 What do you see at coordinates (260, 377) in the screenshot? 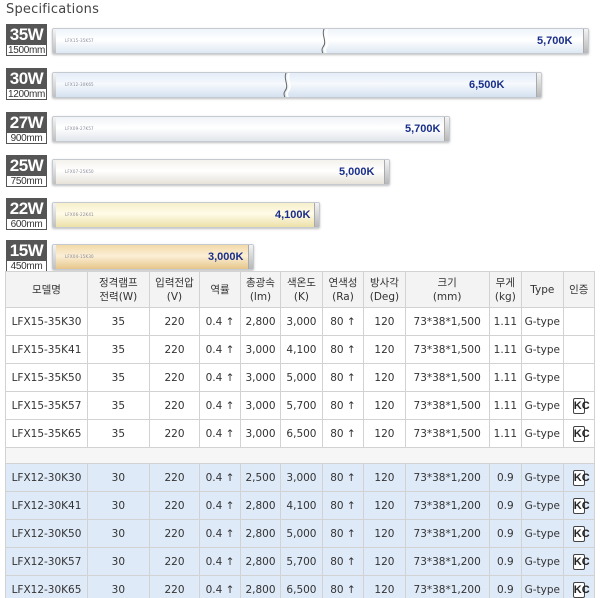
I see `cell-lm: 3,000` at bounding box center [260, 377].